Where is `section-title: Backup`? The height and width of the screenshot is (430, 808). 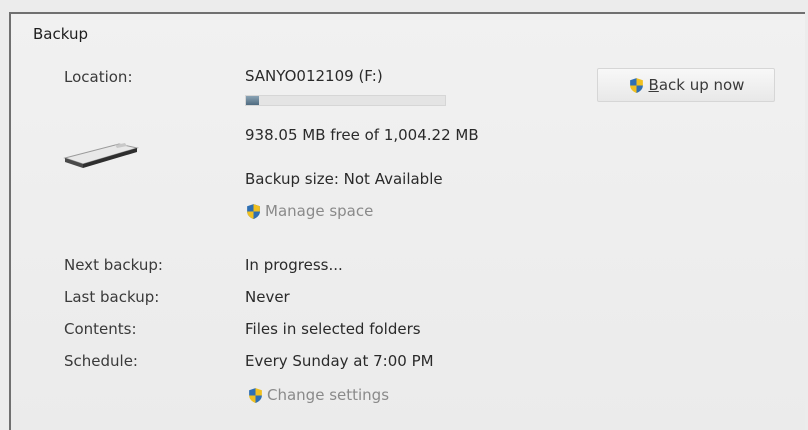
section-title: Backup is located at coordinates (60, 34).